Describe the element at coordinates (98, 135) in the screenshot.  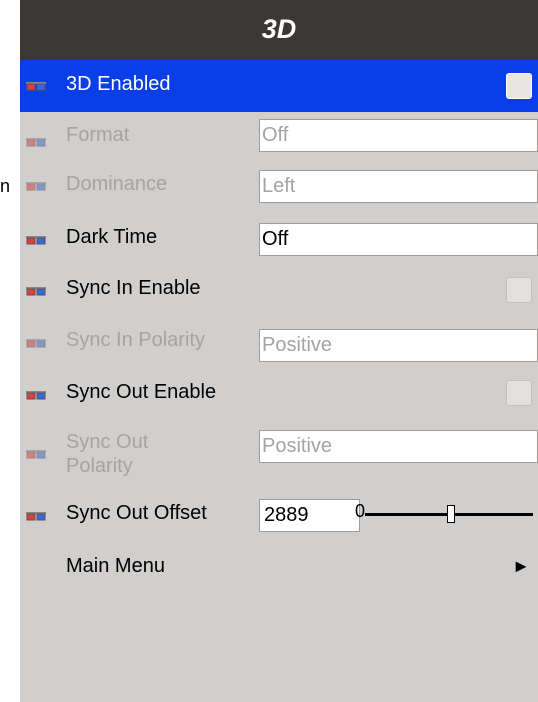
I see `menu-item-label: Format` at that location.